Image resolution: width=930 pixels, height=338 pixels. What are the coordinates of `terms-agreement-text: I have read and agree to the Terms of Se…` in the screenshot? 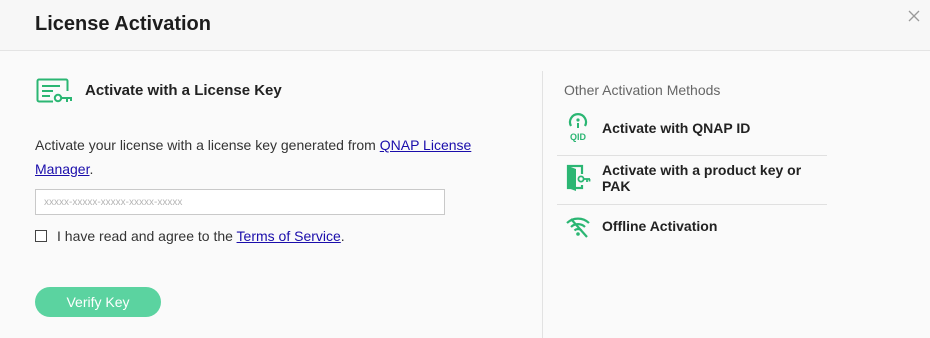 It's located at (201, 236).